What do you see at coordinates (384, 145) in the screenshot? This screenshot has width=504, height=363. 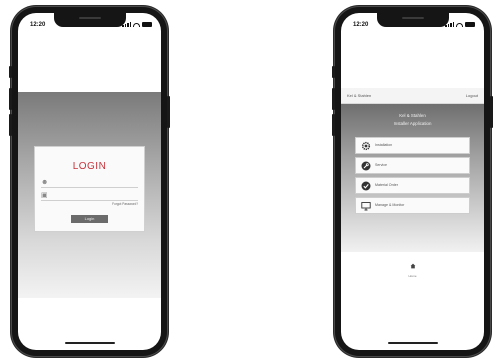 I see `menu-item-label: Installation` at bounding box center [384, 145].